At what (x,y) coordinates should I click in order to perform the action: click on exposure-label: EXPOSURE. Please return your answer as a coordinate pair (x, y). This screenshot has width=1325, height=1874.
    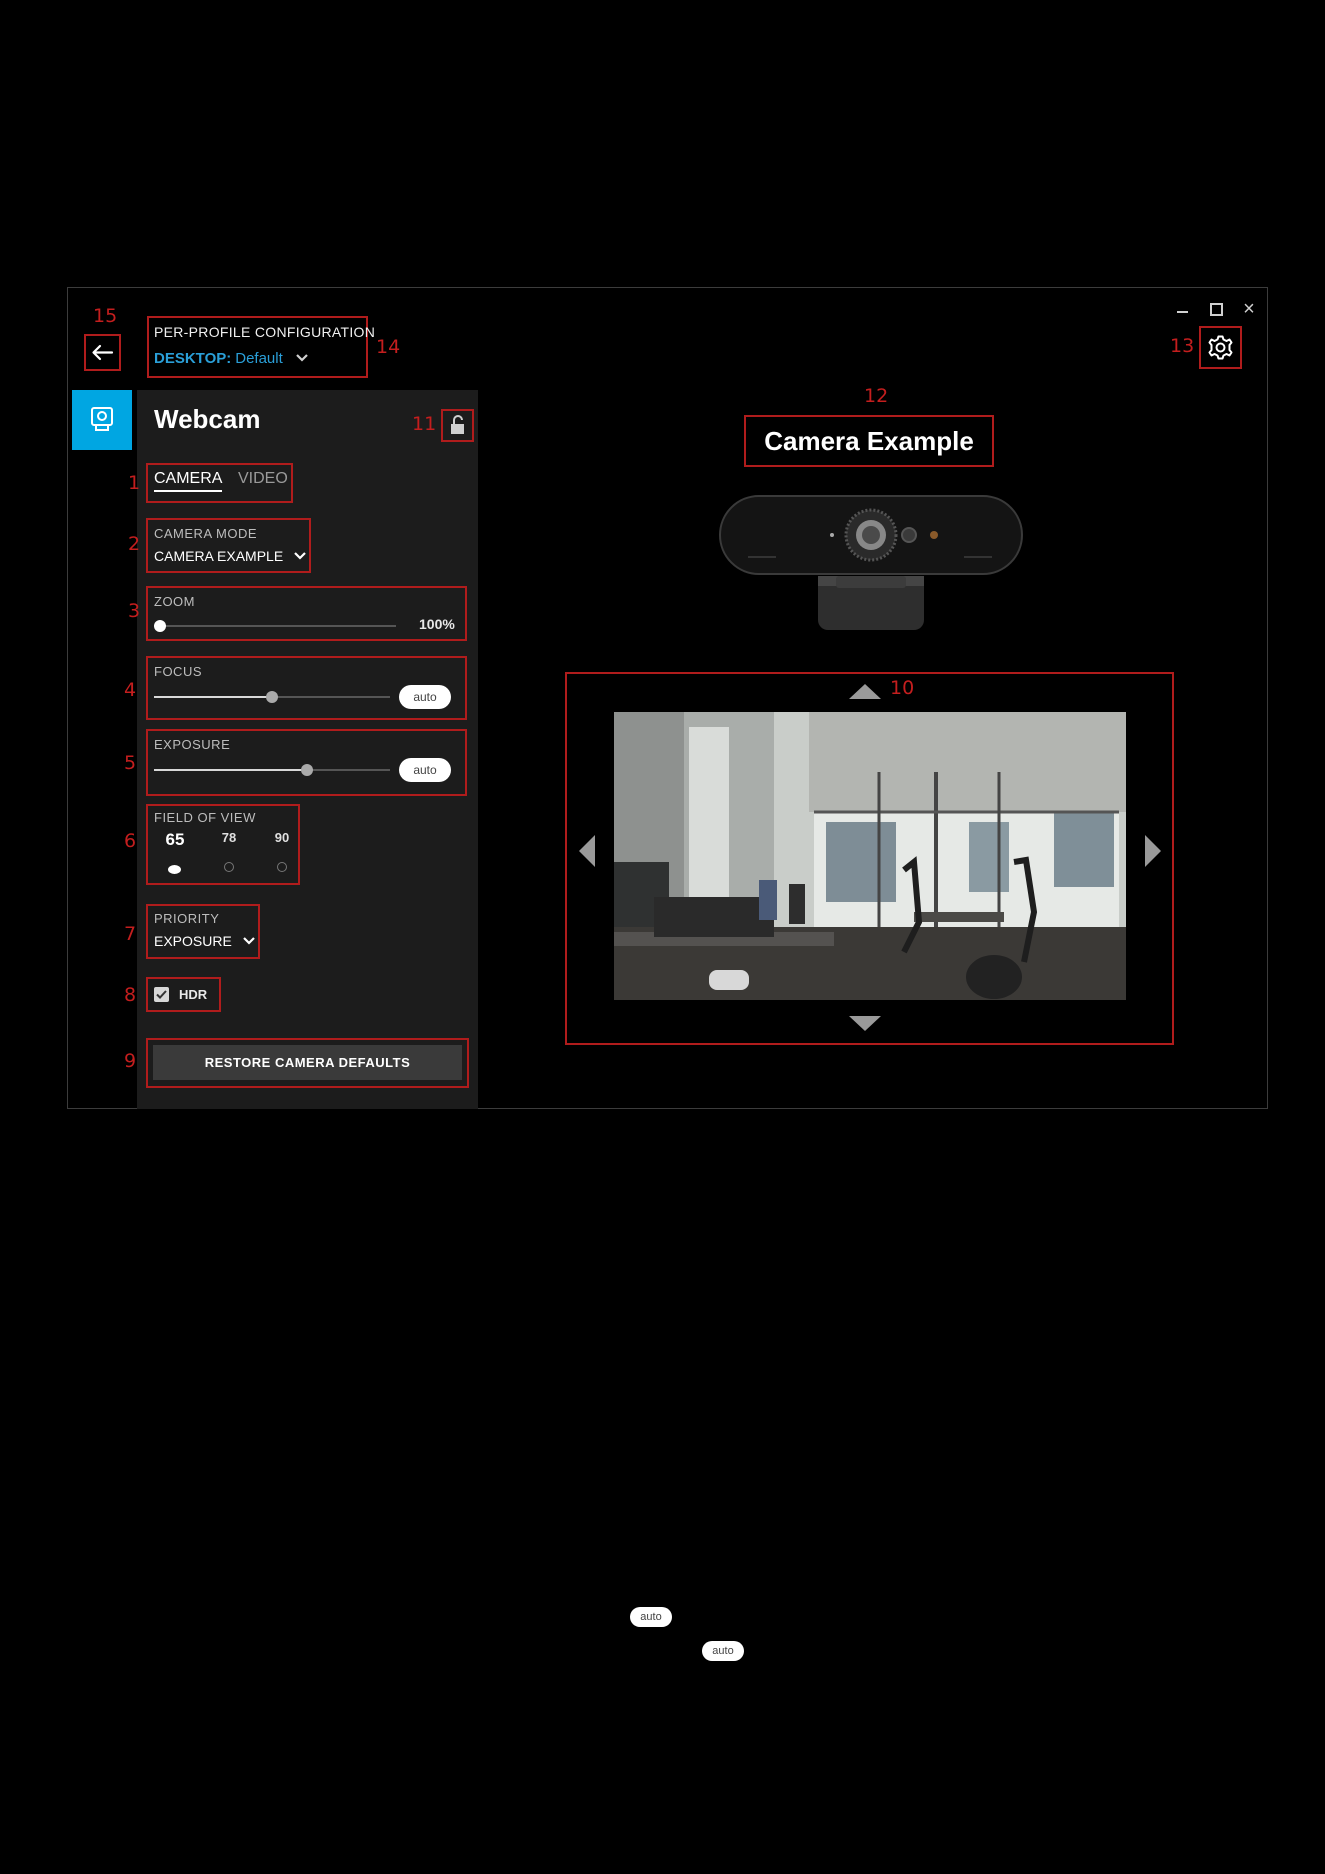
    Looking at the image, I should click on (192, 744).